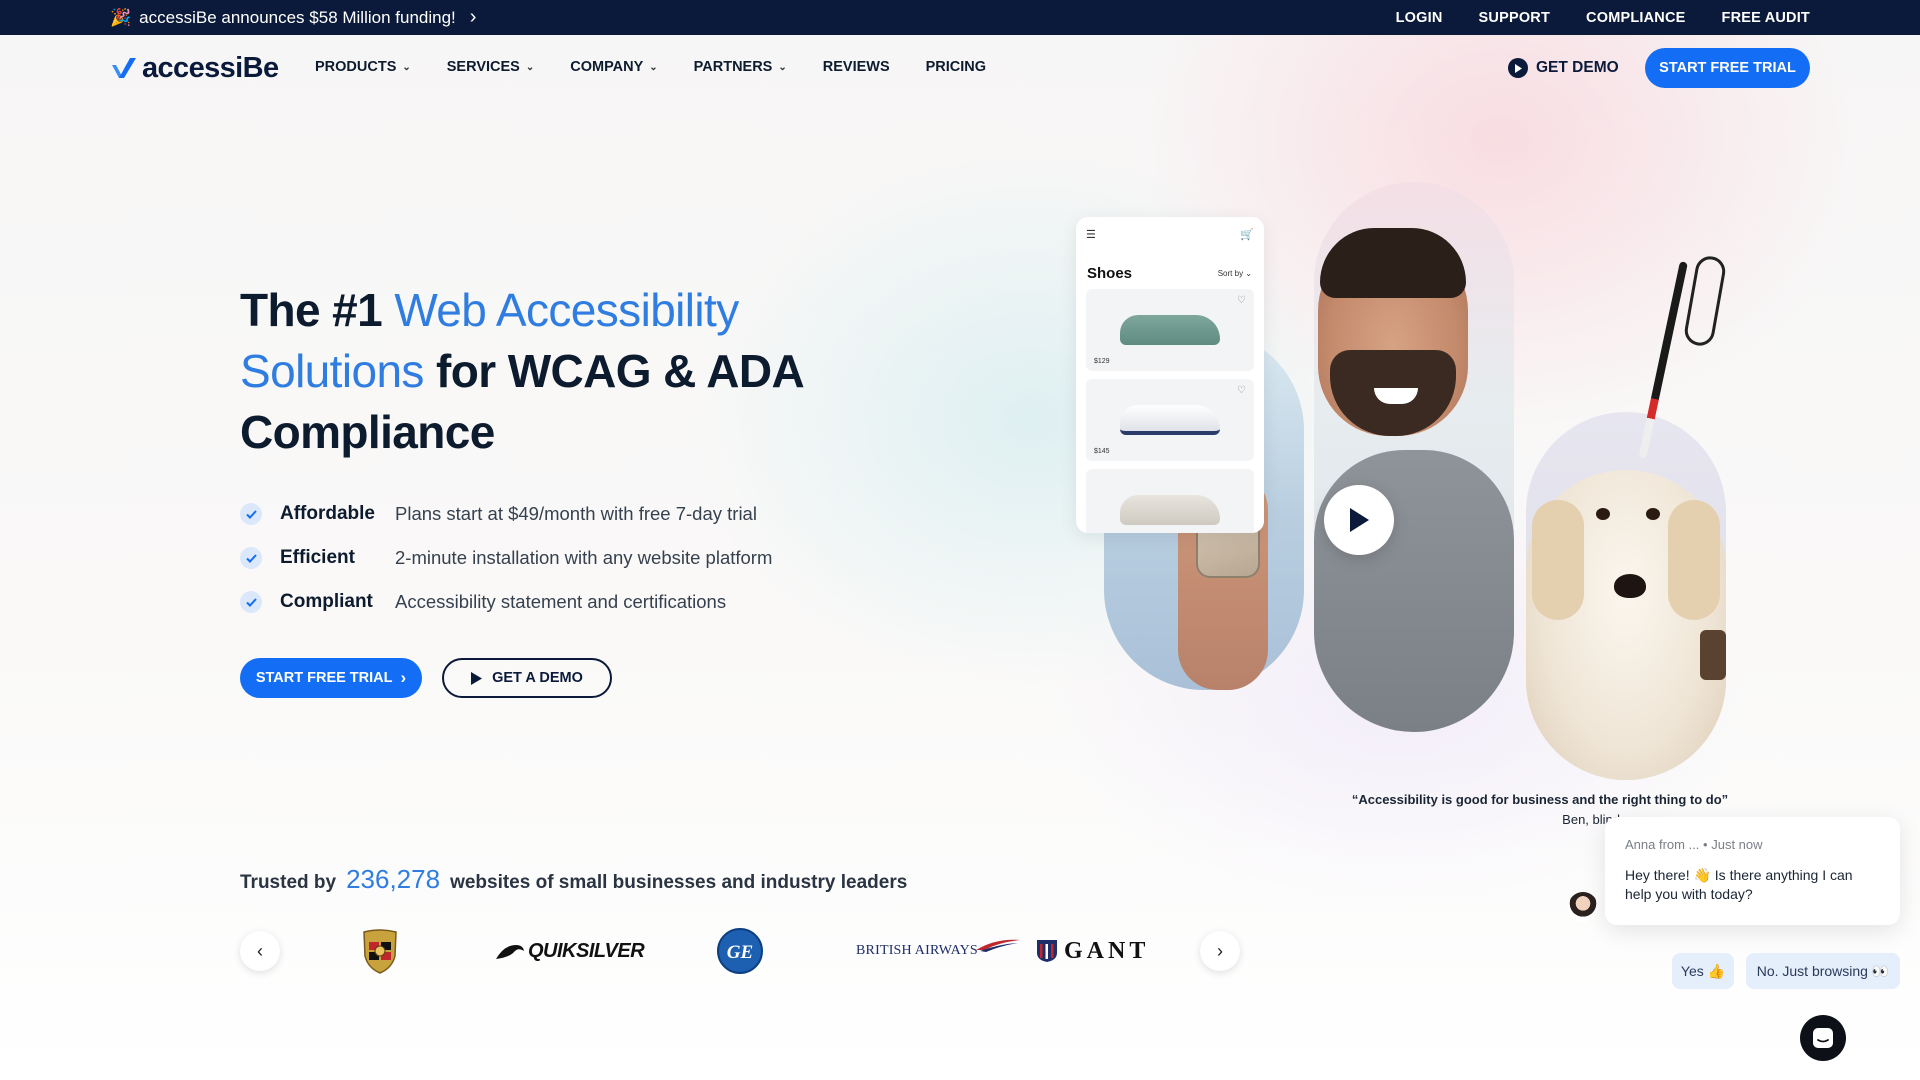  Describe the element at coordinates (356, 67) in the screenshot. I see `nav-item-label: PRODUCTS` at that location.